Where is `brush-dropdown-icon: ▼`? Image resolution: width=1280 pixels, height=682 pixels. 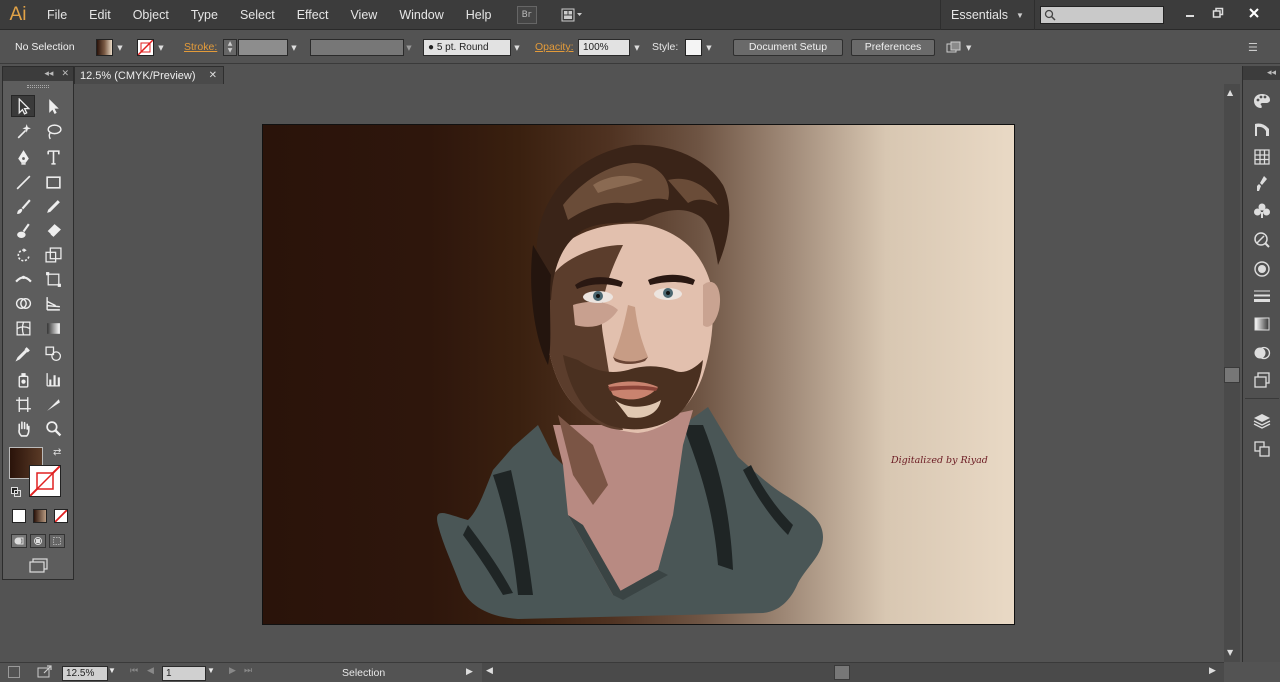
brush-dropdown-icon: ▼ is located at coordinates (517, 47).